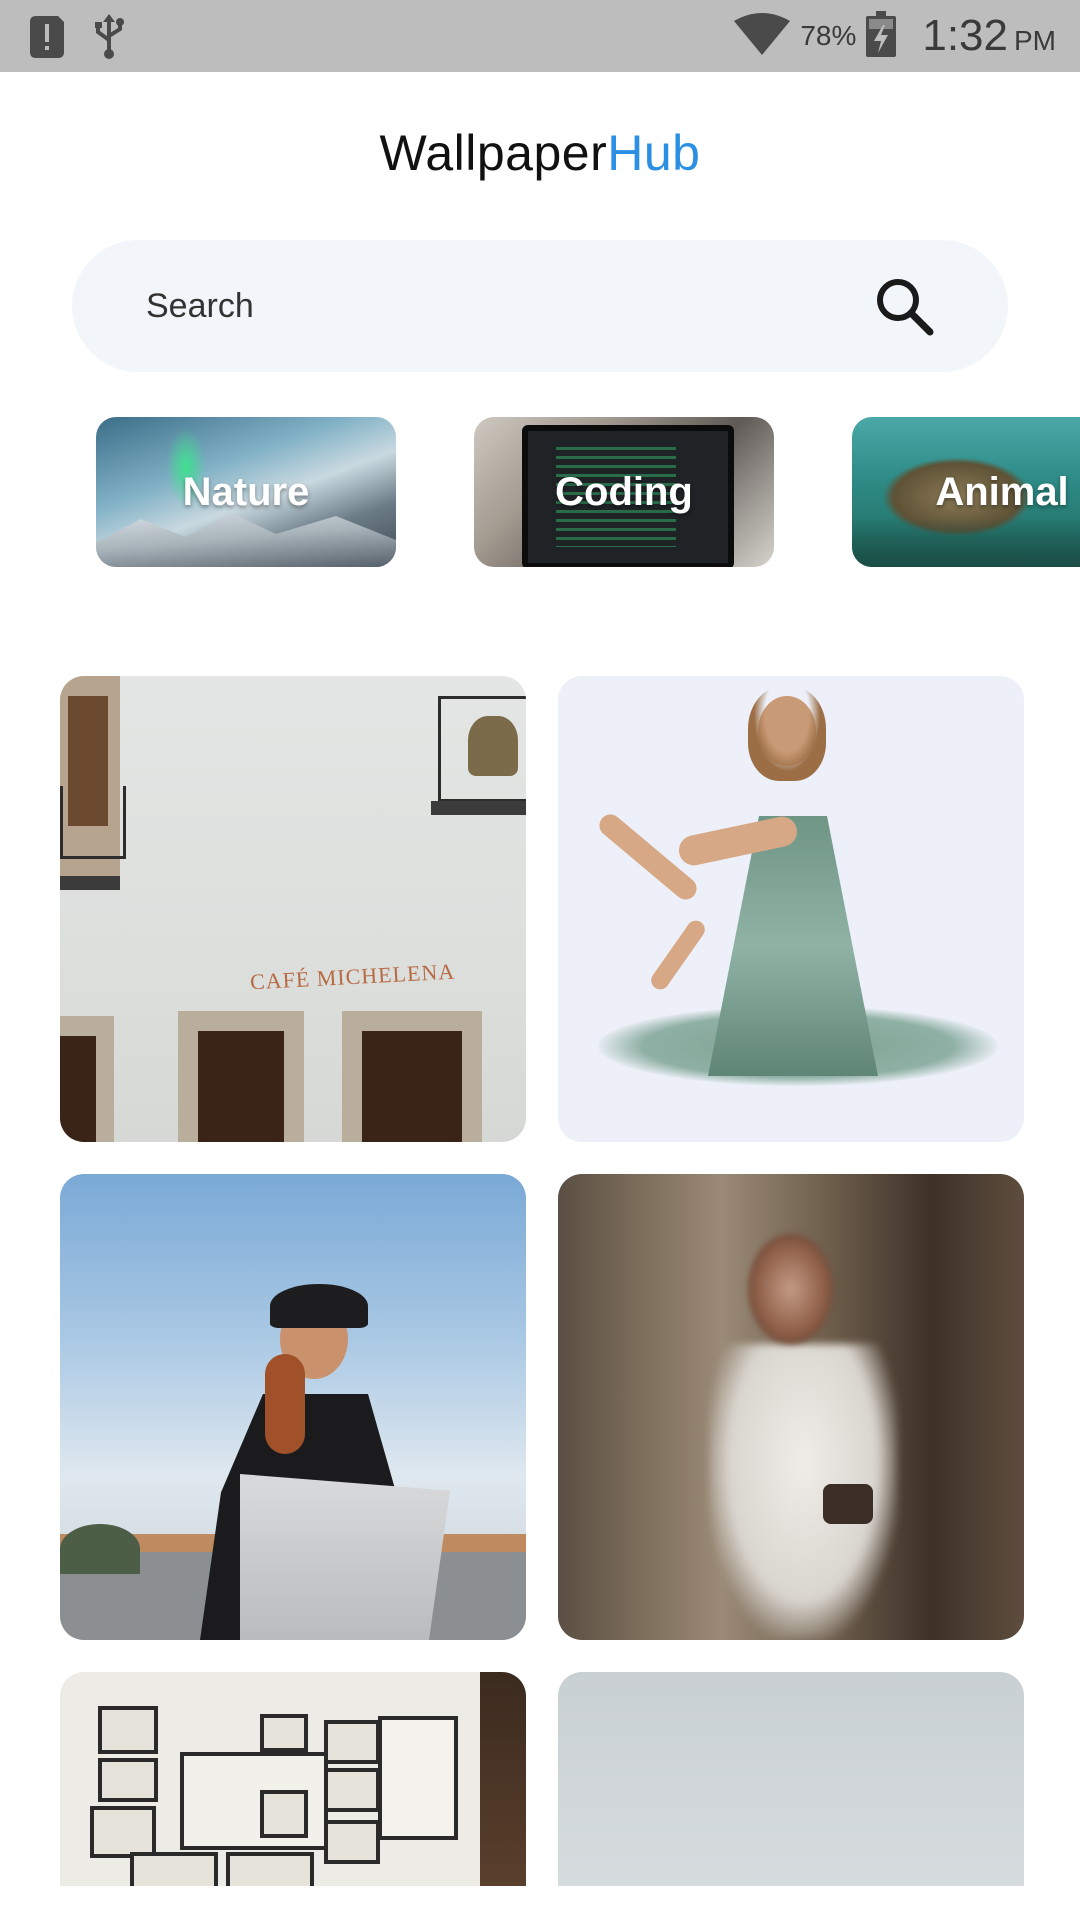 The height and width of the screenshot is (1920, 1080). I want to click on head, so click(790, 1289).